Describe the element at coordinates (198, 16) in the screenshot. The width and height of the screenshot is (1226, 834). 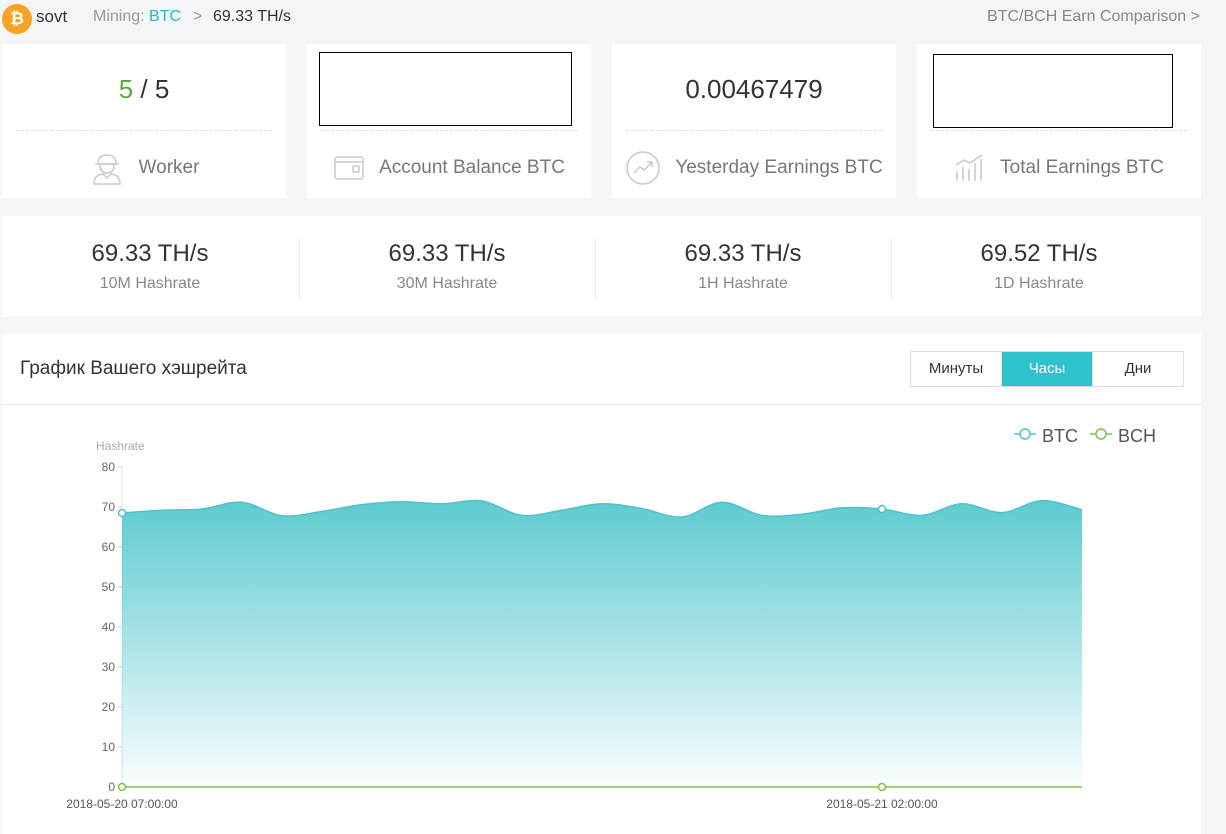
I see `chevron-right-icon: >` at that location.